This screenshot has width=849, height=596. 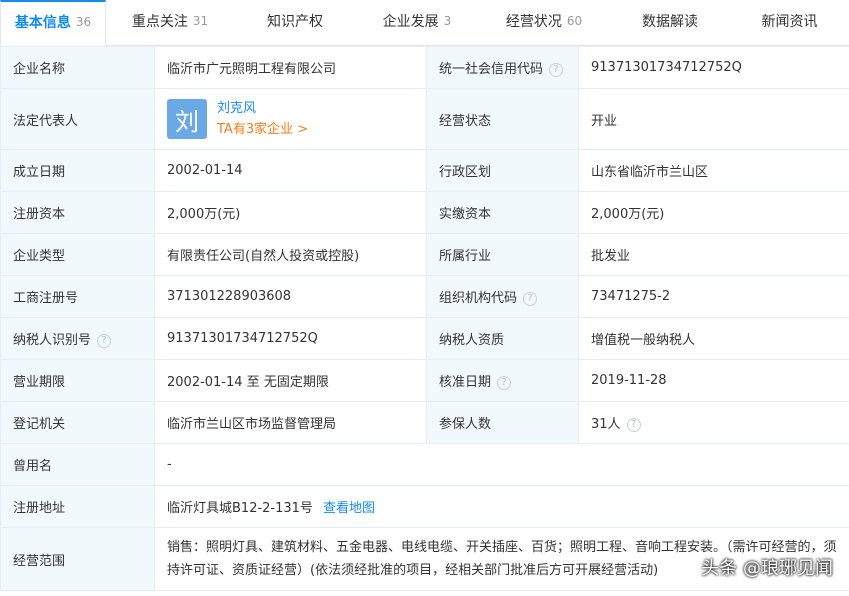 What do you see at coordinates (767, 568) in the screenshot?
I see `watermark: 头条 @琅琊见闻` at bounding box center [767, 568].